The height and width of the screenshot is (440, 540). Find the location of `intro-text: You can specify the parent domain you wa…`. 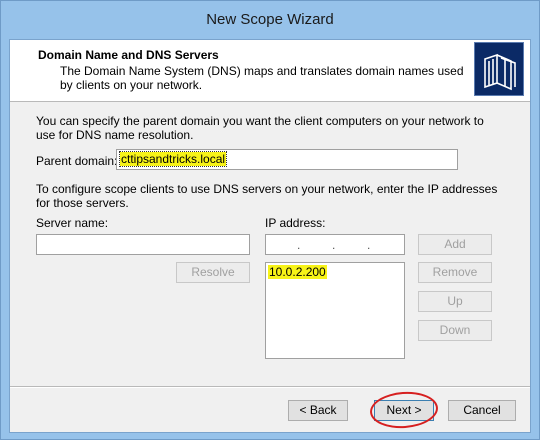

intro-text: You can specify the parent domain you wa… is located at coordinates (260, 128).